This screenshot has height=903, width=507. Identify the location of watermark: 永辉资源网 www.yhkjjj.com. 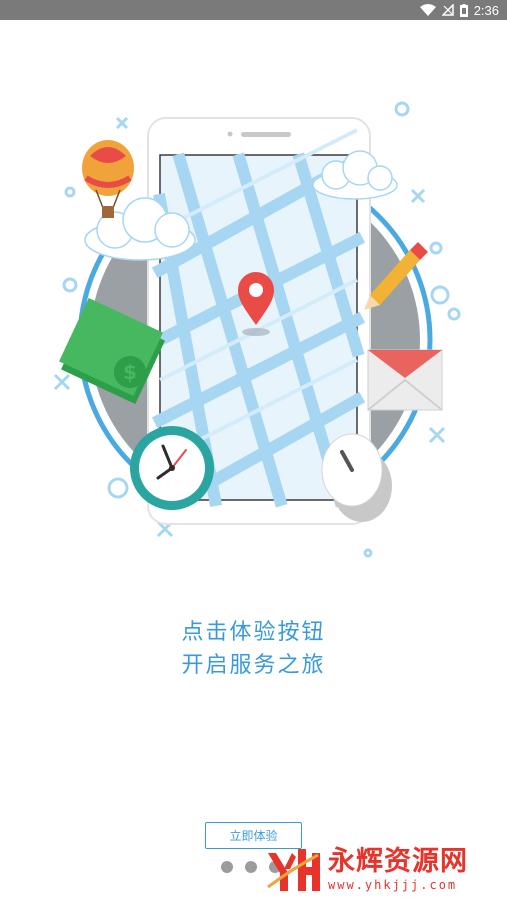
(382, 869).